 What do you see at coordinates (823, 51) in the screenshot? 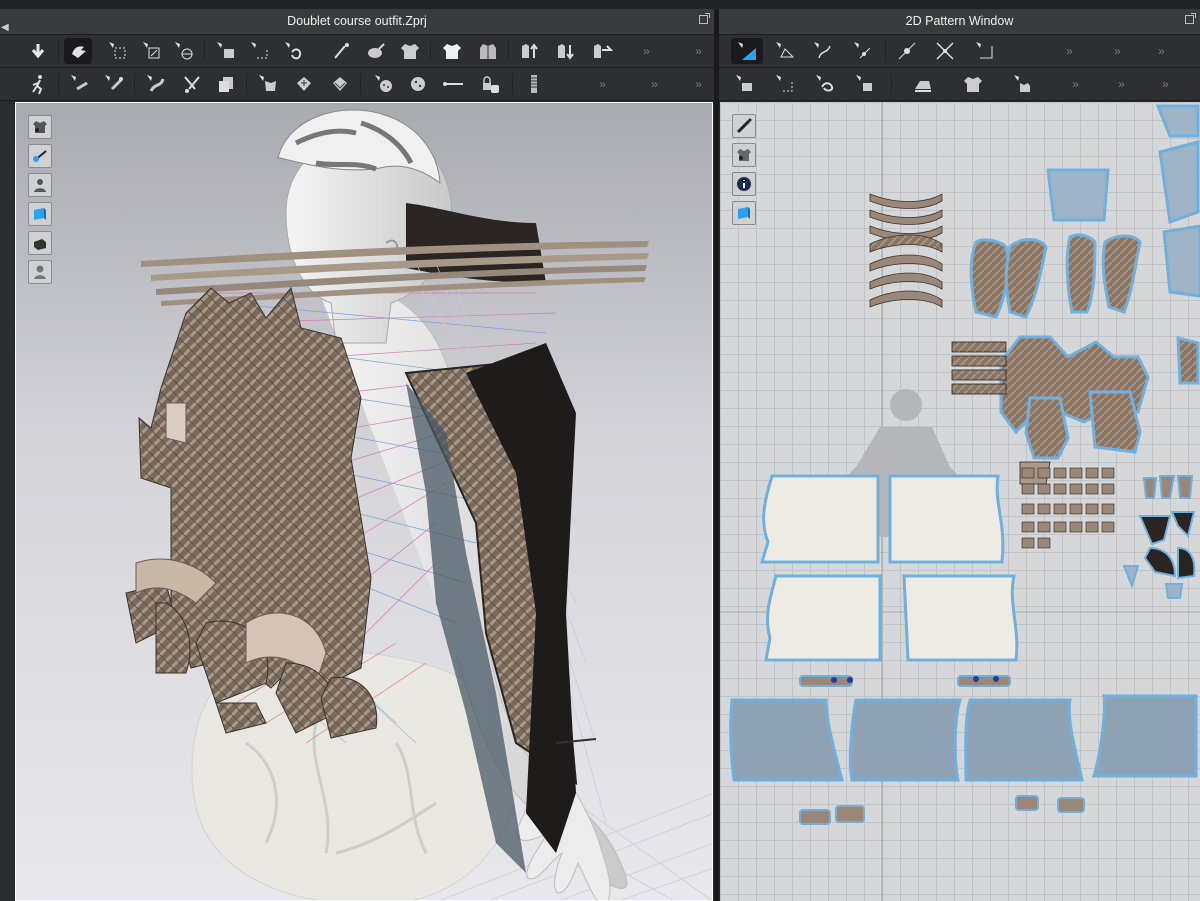
I see `curve-point-icon` at bounding box center [823, 51].